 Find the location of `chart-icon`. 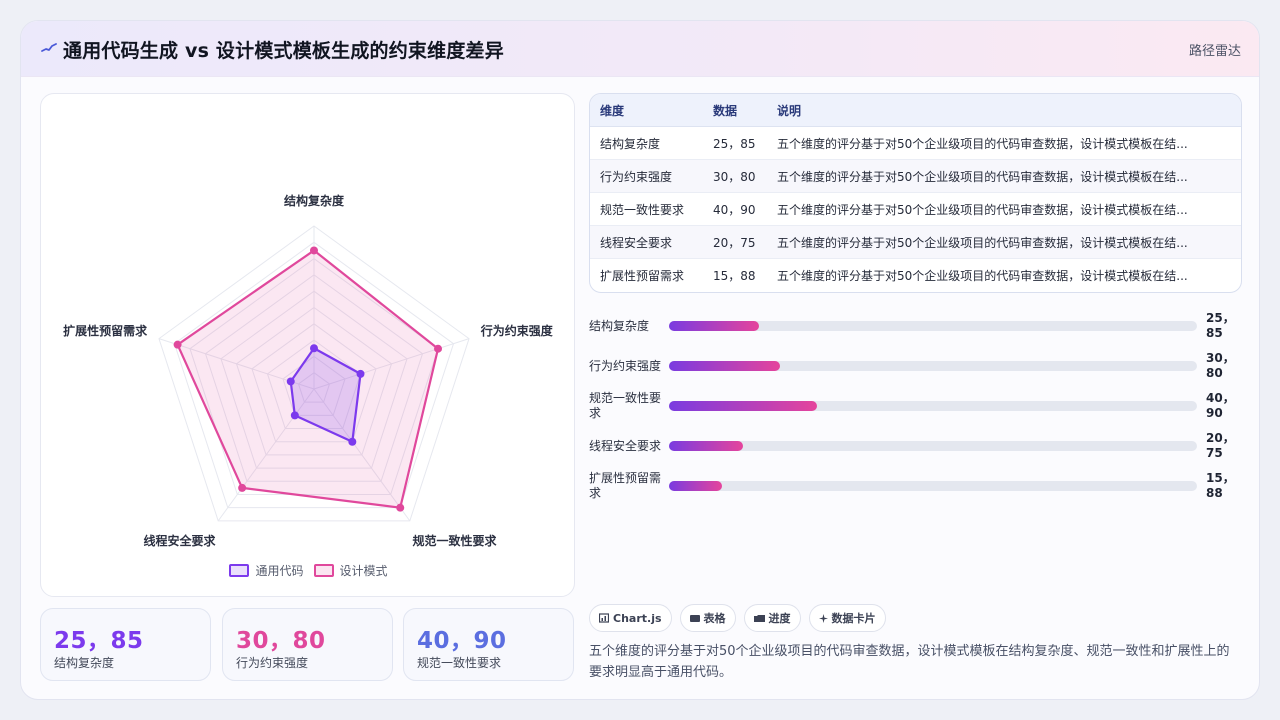

chart-icon is located at coordinates (604, 618).